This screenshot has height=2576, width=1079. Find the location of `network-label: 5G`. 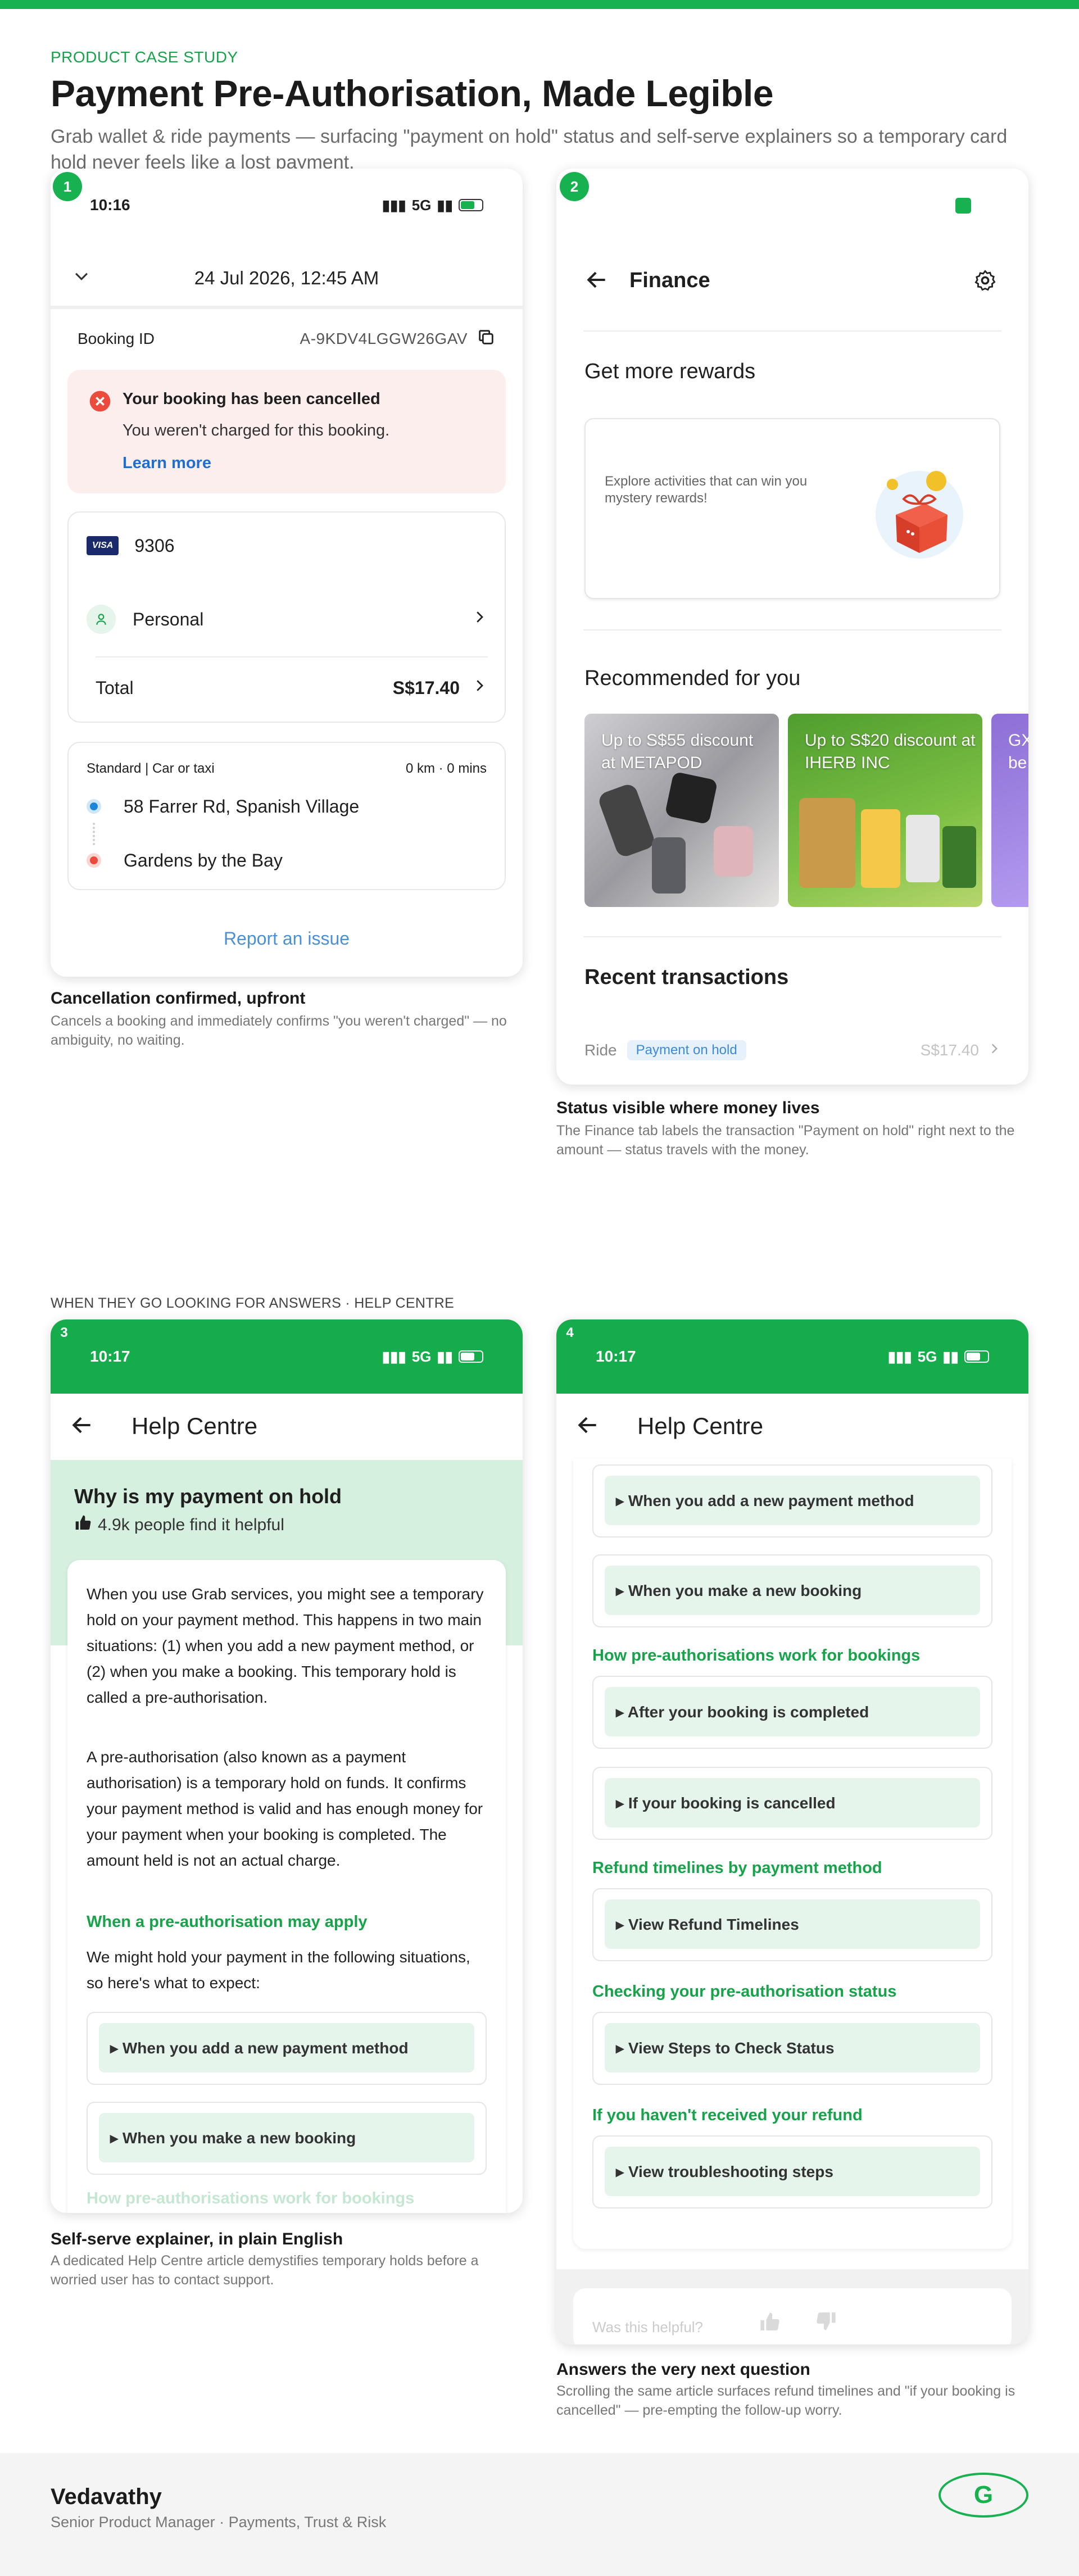

network-label: 5G is located at coordinates (927, 1356).